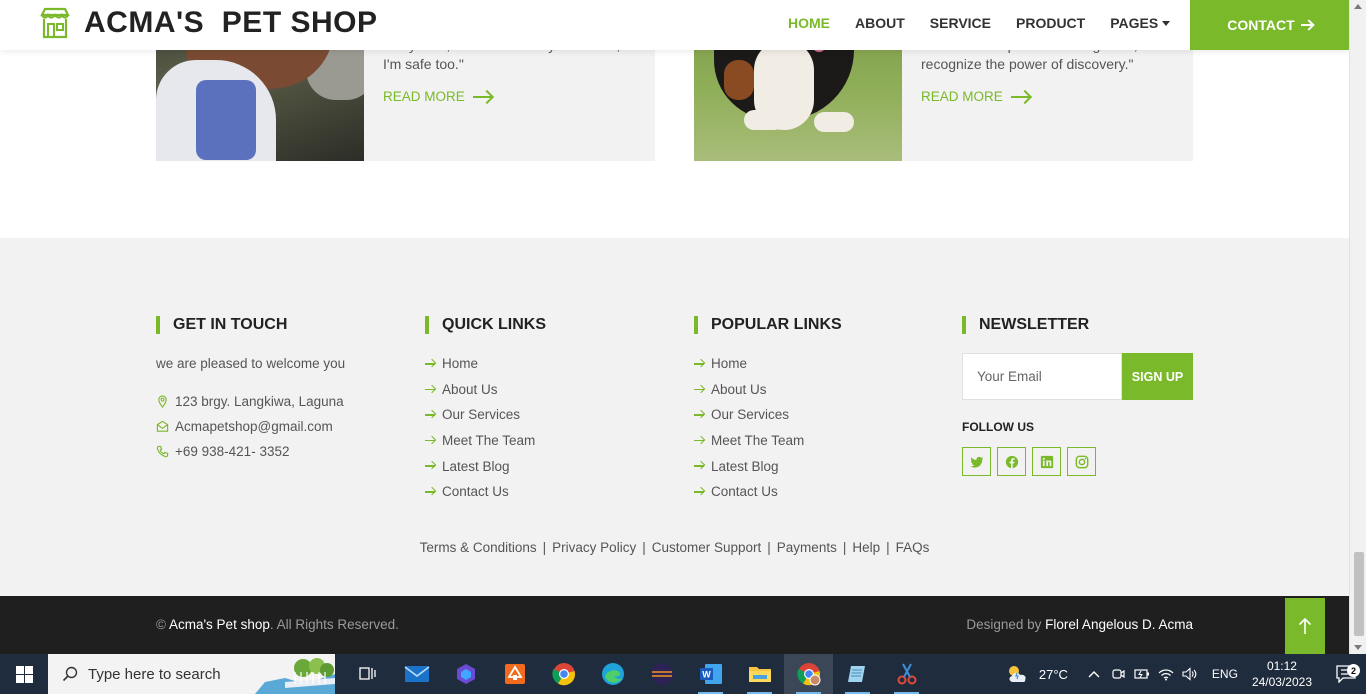 Image resolution: width=1366 pixels, height=694 pixels. What do you see at coordinates (1269, 25) in the screenshot?
I see `contact-button: CONTACT` at bounding box center [1269, 25].